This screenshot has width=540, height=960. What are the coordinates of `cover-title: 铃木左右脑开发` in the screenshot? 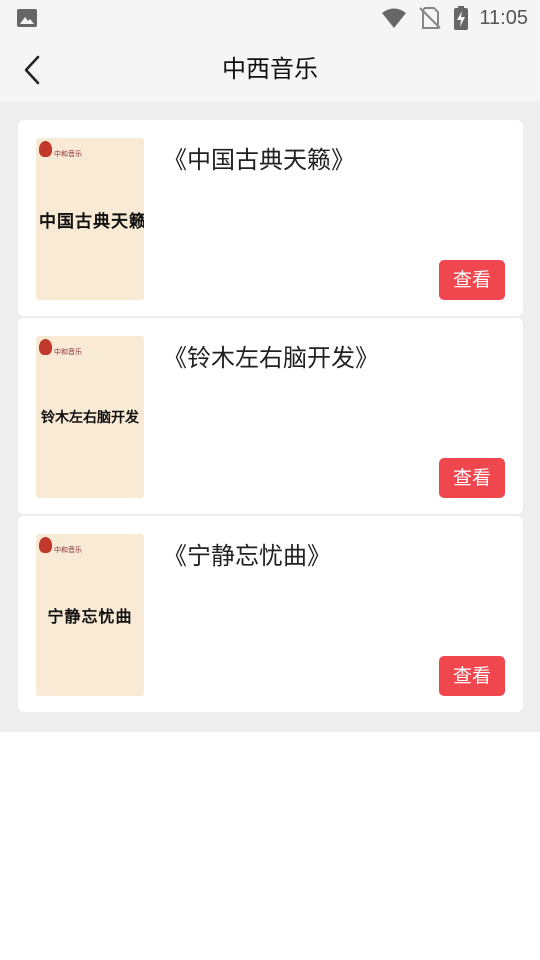 It's located at (90, 418).